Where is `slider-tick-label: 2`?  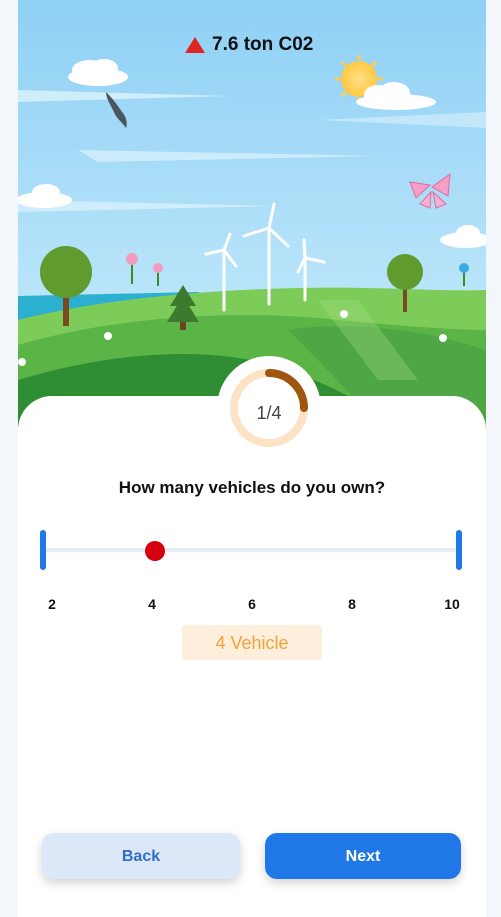
slider-tick-label: 2 is located at coordinates (52, 604).